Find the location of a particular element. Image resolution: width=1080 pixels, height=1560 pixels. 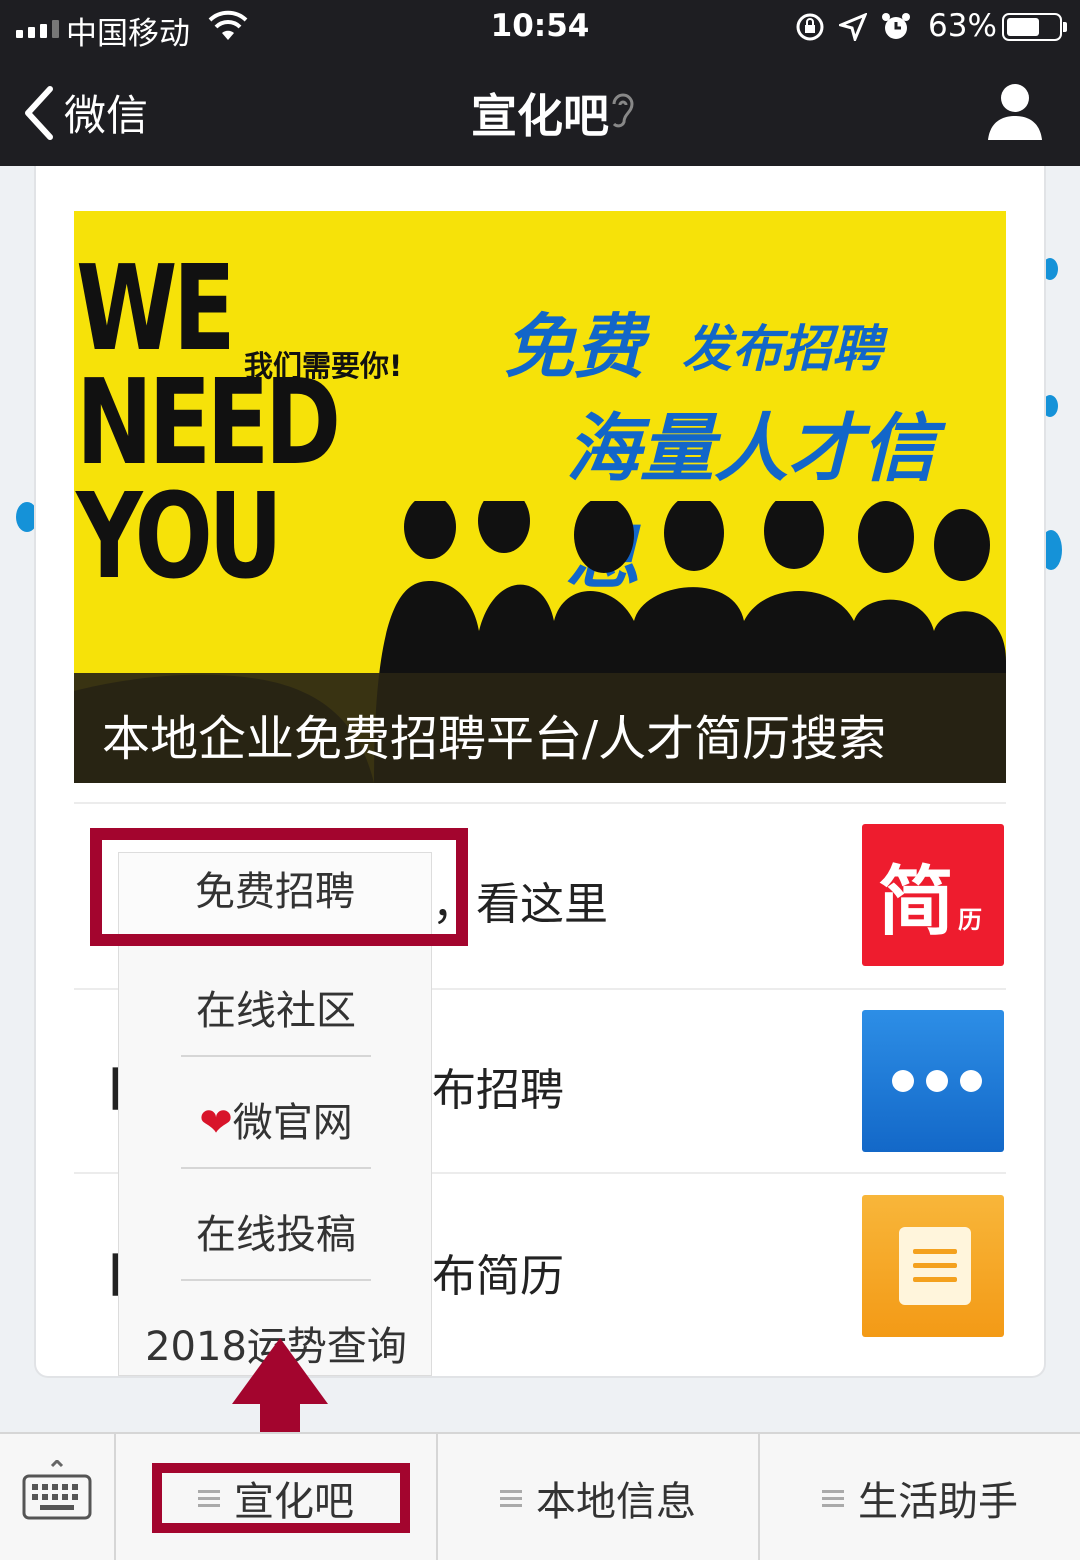

ear-icon is located at coordinates (623, 110).